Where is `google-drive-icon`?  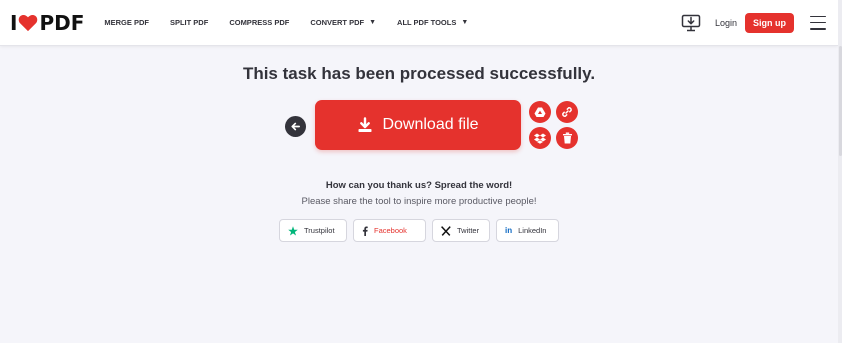
google-drive-icon is located at coordinates (540, 112).